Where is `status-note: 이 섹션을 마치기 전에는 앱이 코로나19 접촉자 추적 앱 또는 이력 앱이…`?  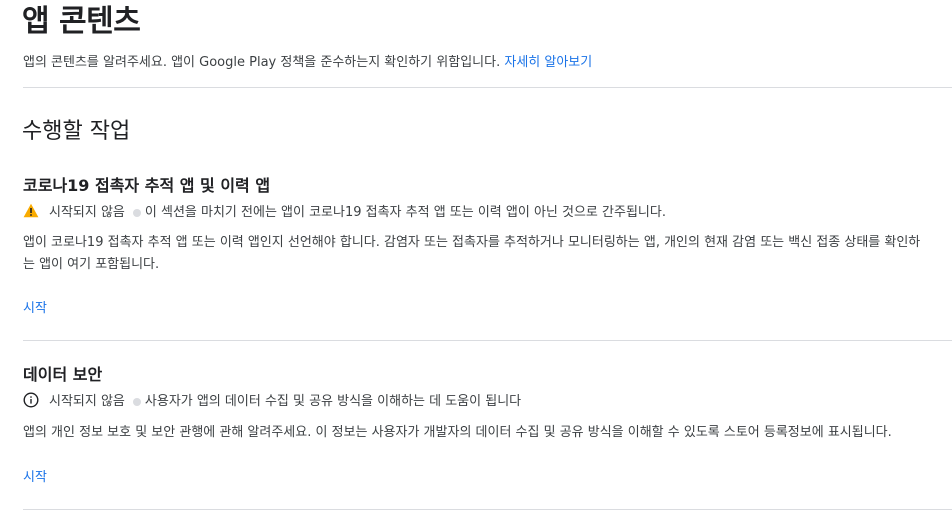
status-note: 이 섹션을 마치기 전에는 앱이 코로나19 접촉자 추적 앱 또는 이력 앱이… is located at coordinates (405, 212).